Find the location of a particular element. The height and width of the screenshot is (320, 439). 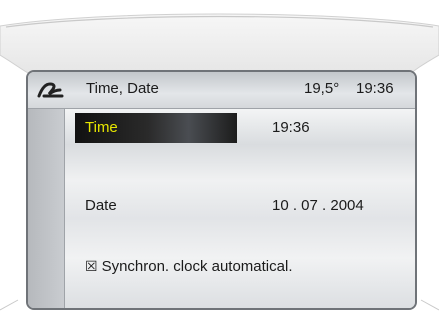

left-rail is located at coordinates (46, 208).